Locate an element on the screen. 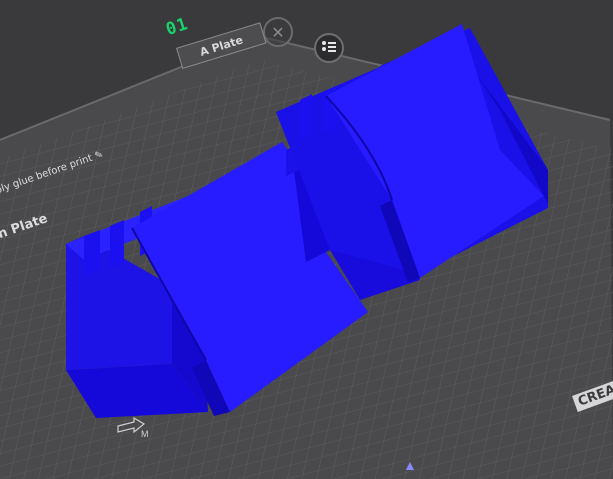 Image resolution: width=613 pixels, height=479 pixels. close-icon: ✕ is located at coordinates (278, 32).